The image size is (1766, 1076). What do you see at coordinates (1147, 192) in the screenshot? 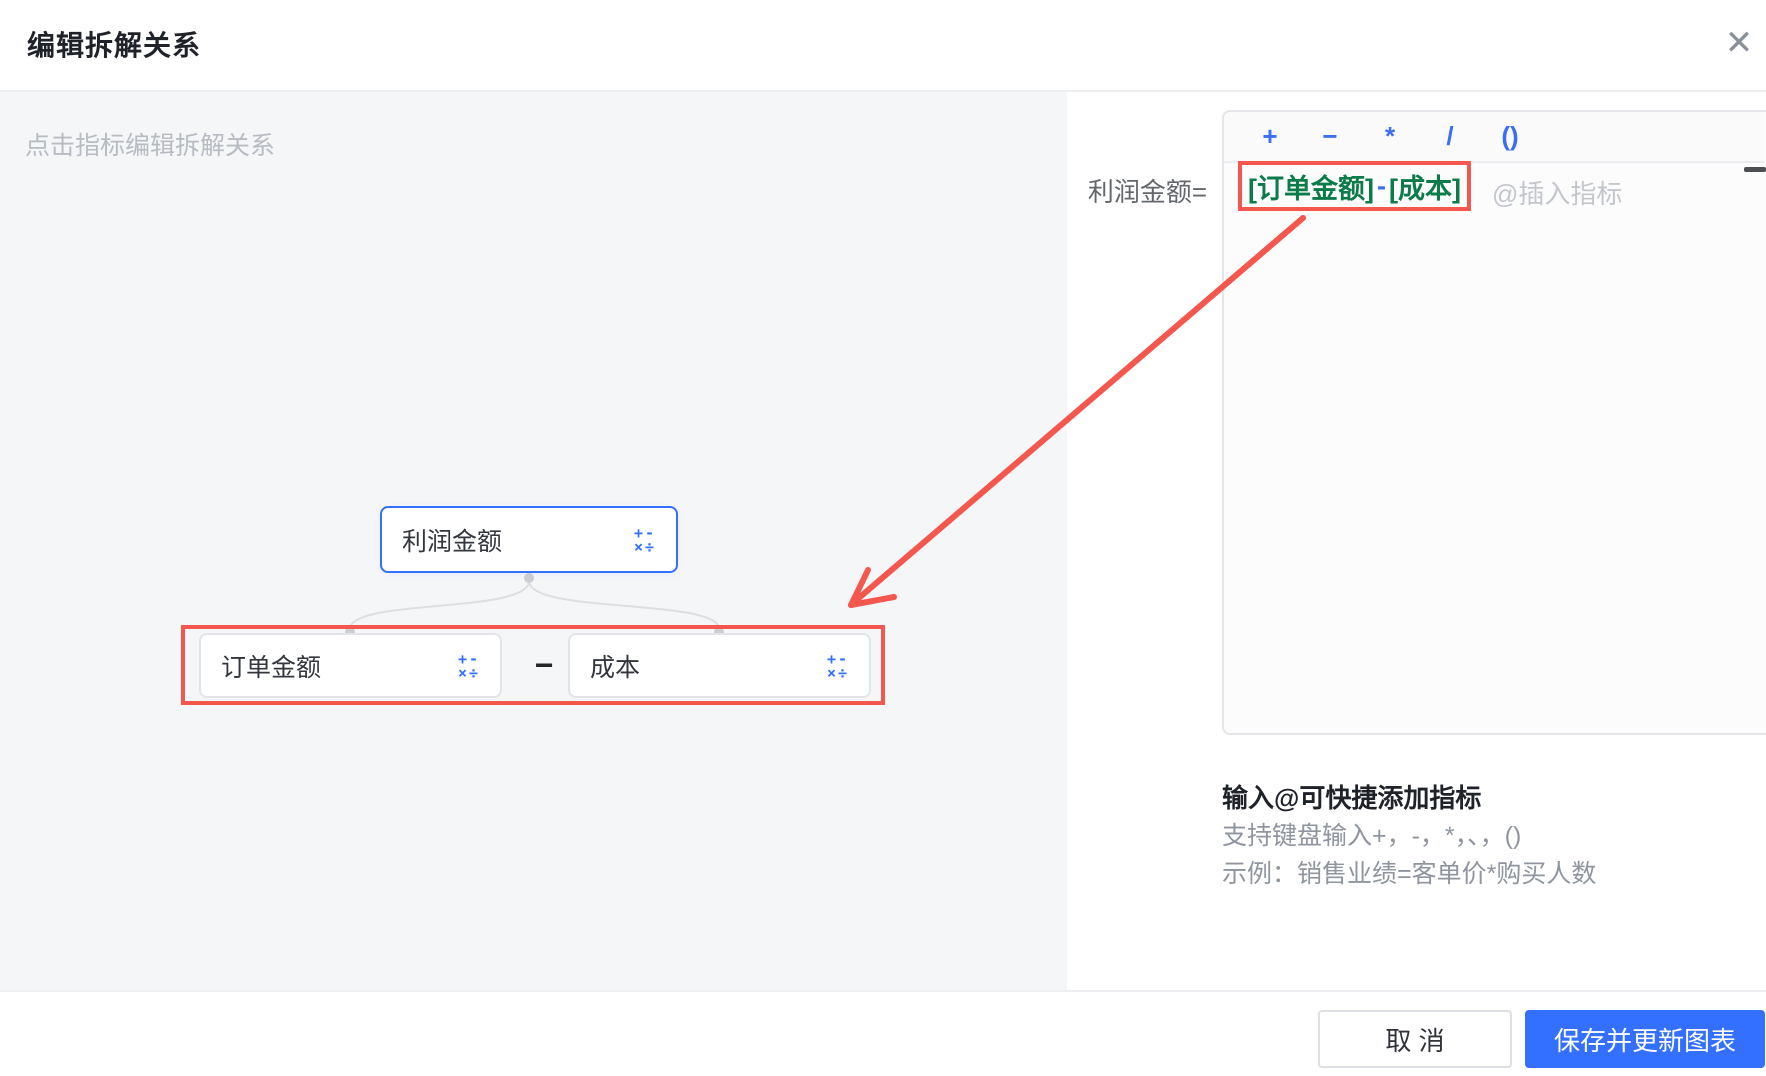
I see `formula-target-label: 利润金额=` at bounding box center [1147, 192].